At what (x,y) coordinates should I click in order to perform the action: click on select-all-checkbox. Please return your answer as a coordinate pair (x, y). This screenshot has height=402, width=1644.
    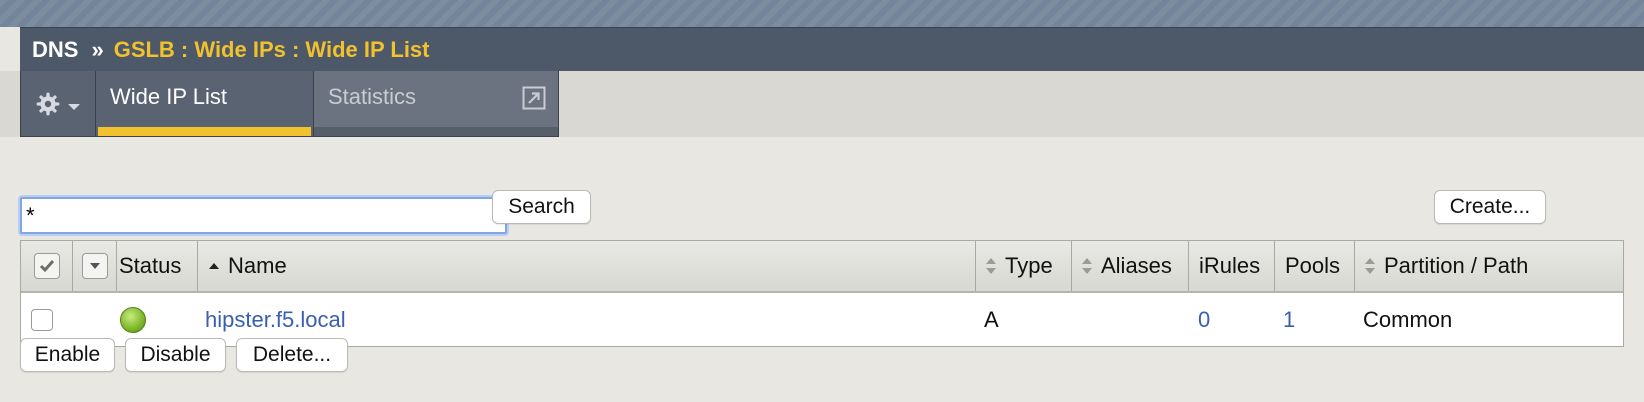
    Looking at the image, I should click on (46, 266).